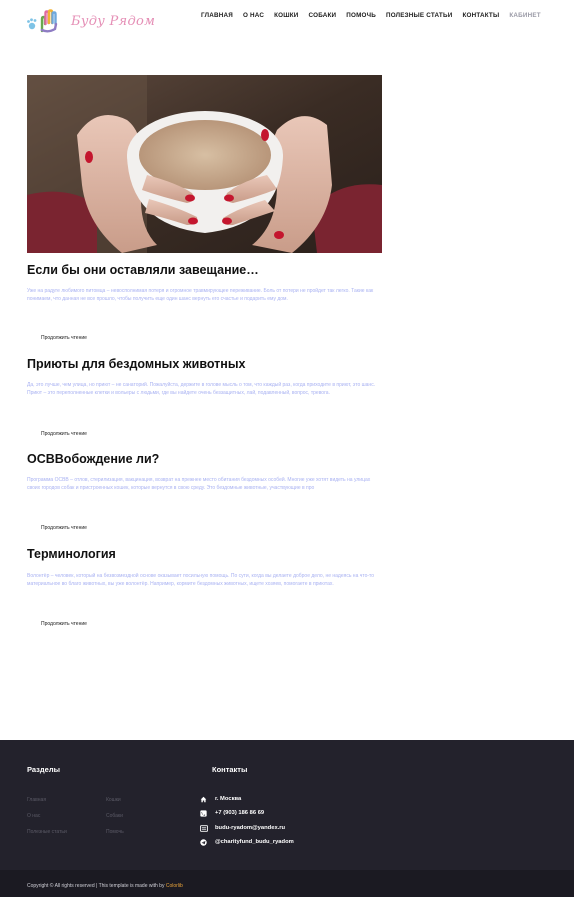 The image size is (574, 897). I want to click on contact-phone: +7 (903) 186 86 69, so click(232, 813).